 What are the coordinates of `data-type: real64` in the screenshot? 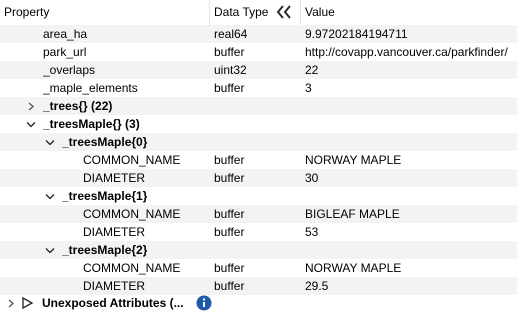 It's located at (231, 34).